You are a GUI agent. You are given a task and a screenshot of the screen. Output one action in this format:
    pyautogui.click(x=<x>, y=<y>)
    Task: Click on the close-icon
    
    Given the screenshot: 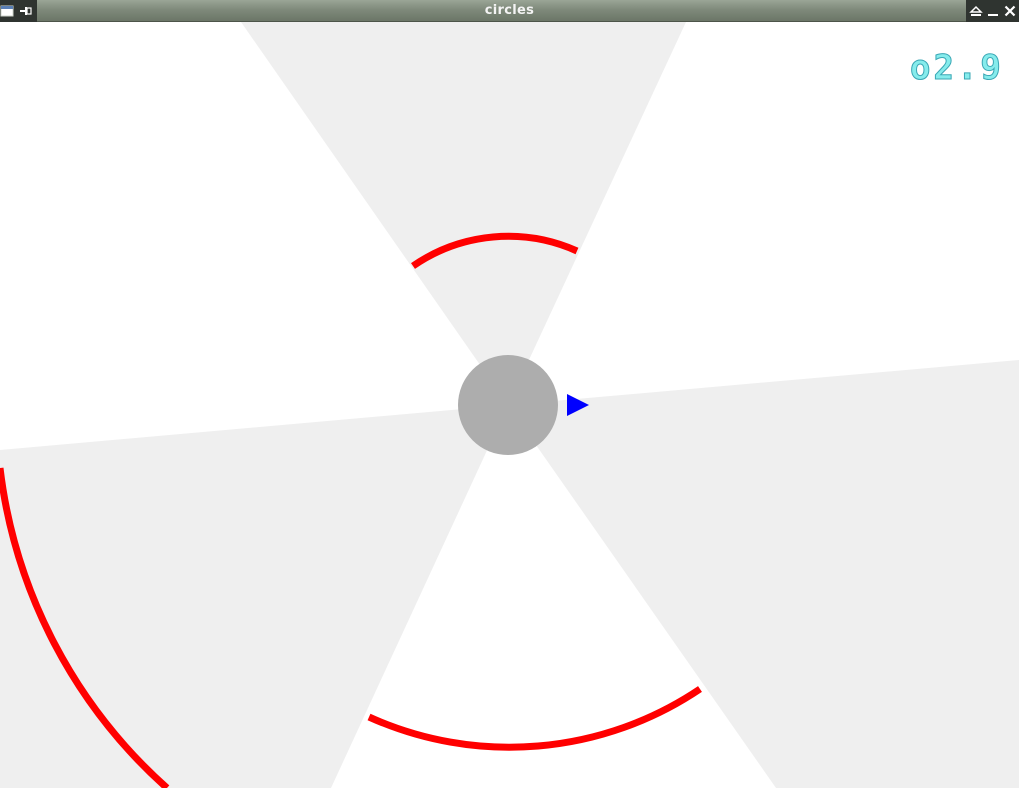 What is the action you would take?
    pyautogui.click(x=1010, y=11)
    